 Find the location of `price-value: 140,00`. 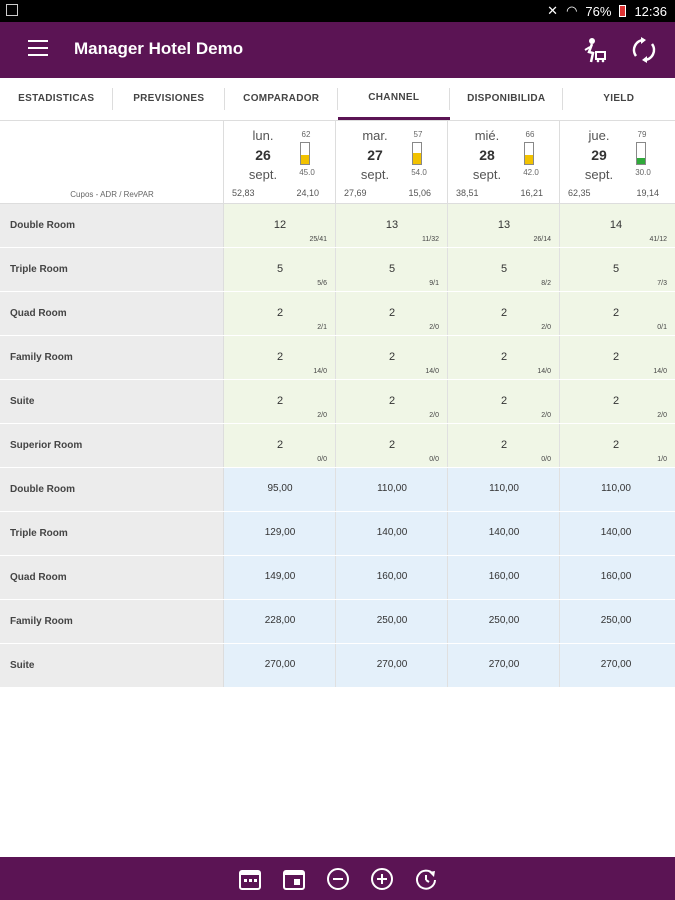

price-value: 140,00 is located at coordinates (392, 532).